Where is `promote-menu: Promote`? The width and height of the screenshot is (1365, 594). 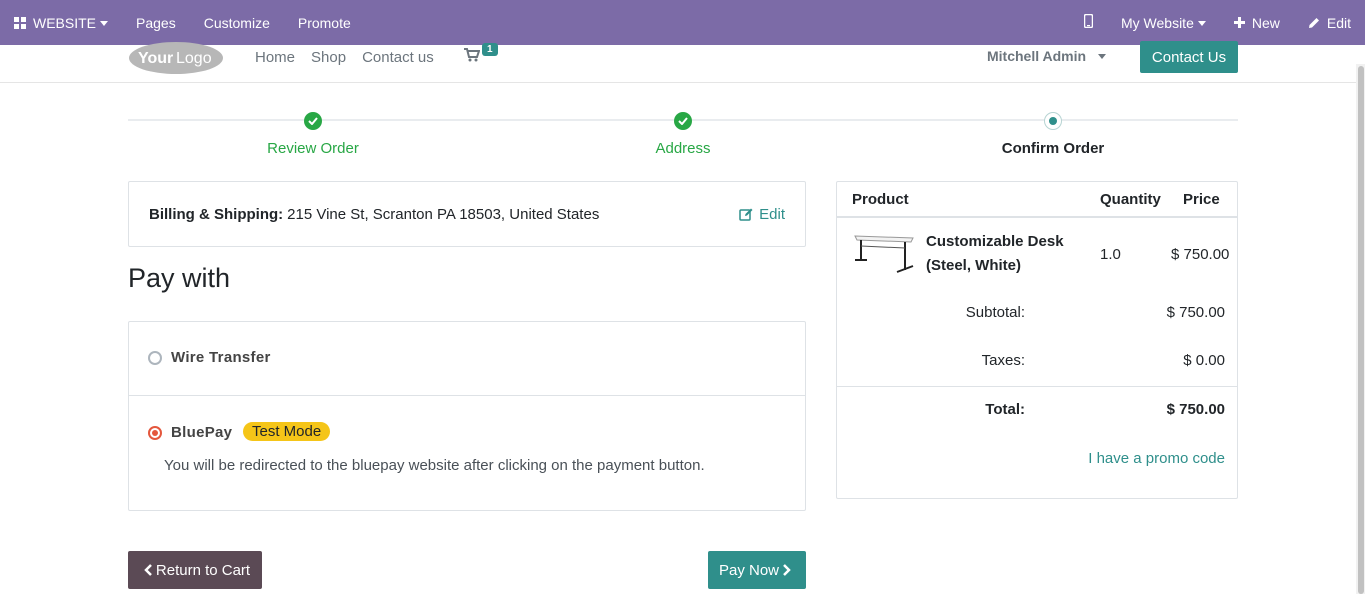
promote-menu: Promote is located at coordinates (324, 22).